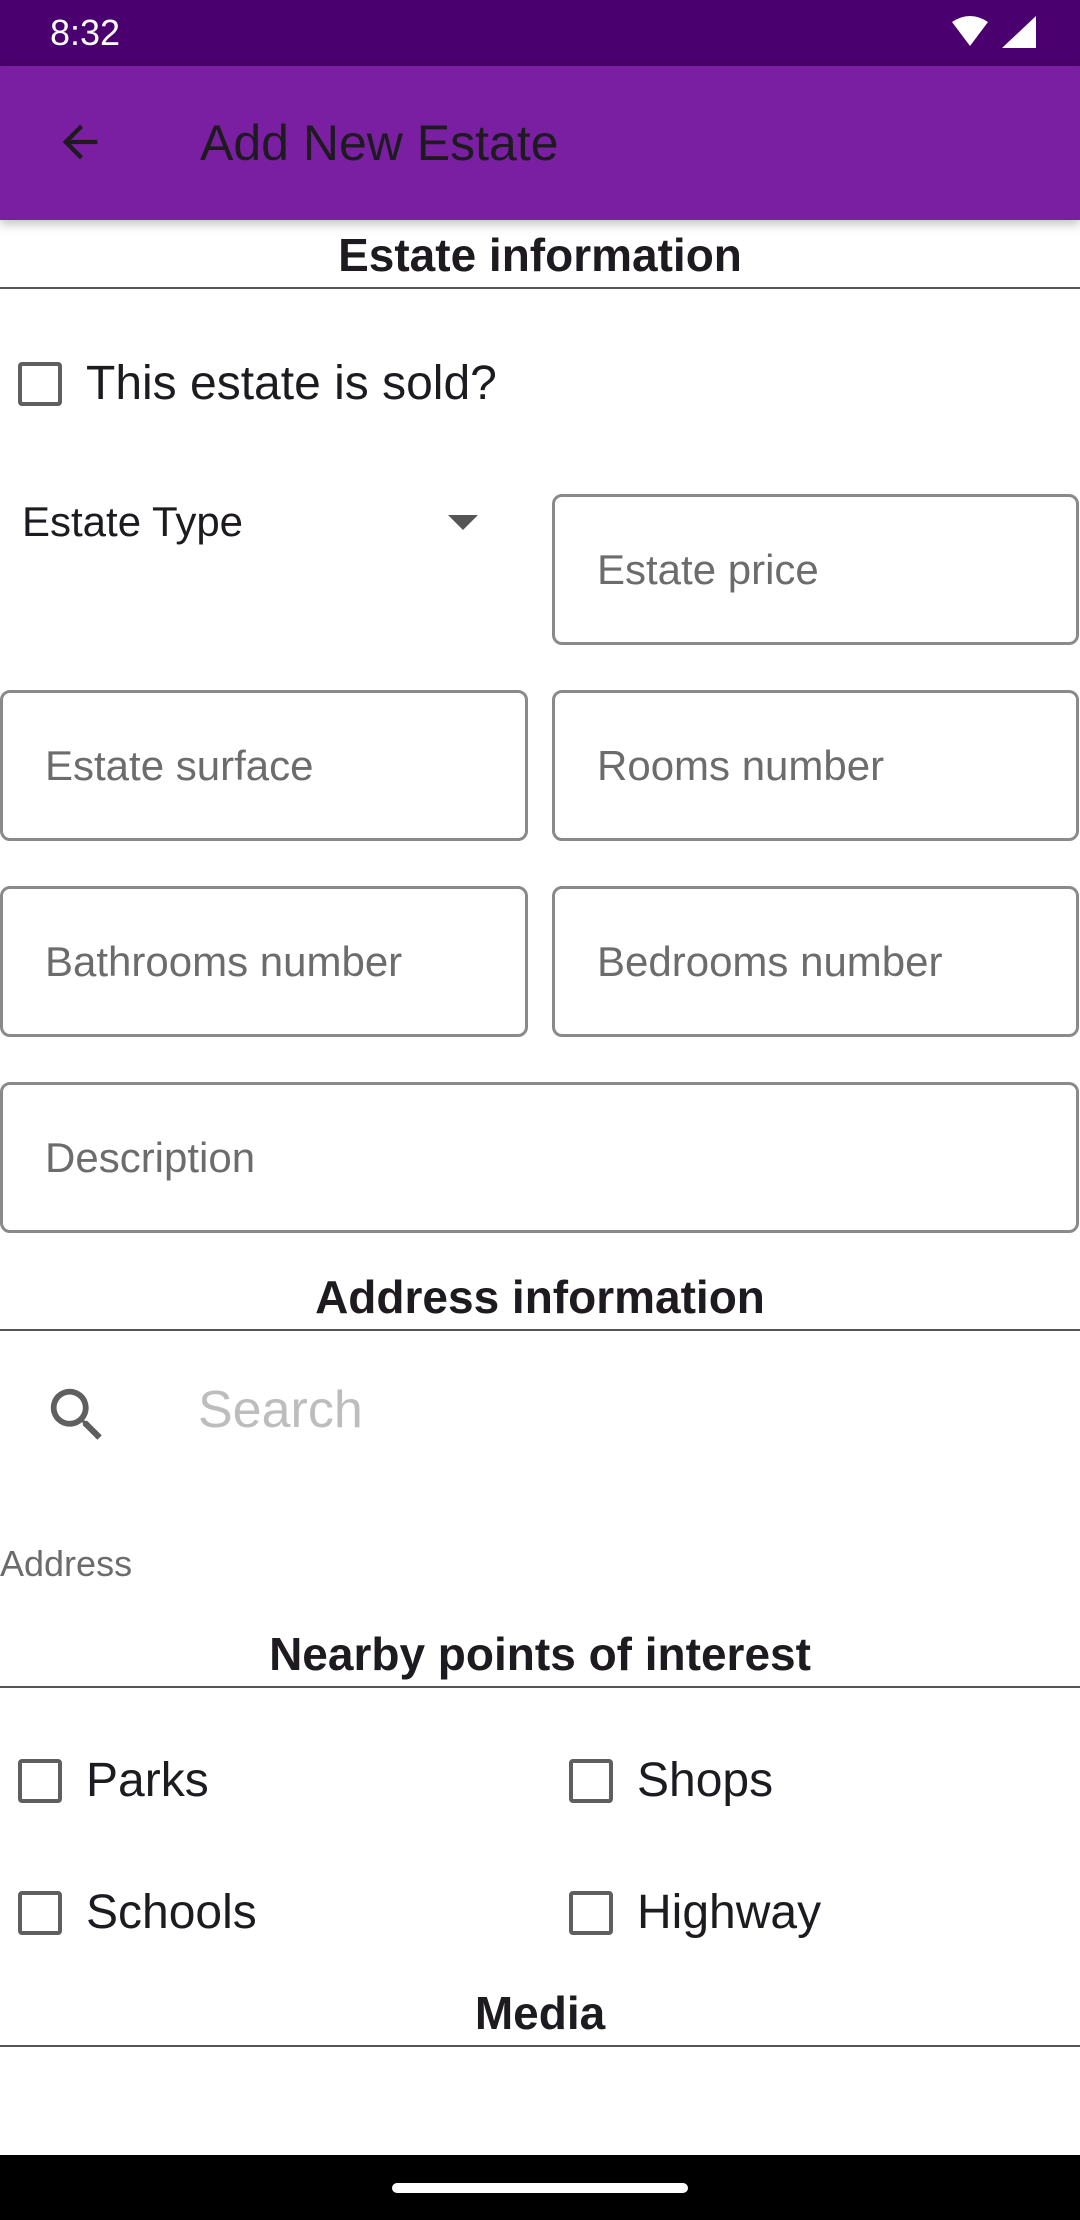 This screenshot has width=1080, height=2220. I want to click on wifi-icon, so click(970, 31).